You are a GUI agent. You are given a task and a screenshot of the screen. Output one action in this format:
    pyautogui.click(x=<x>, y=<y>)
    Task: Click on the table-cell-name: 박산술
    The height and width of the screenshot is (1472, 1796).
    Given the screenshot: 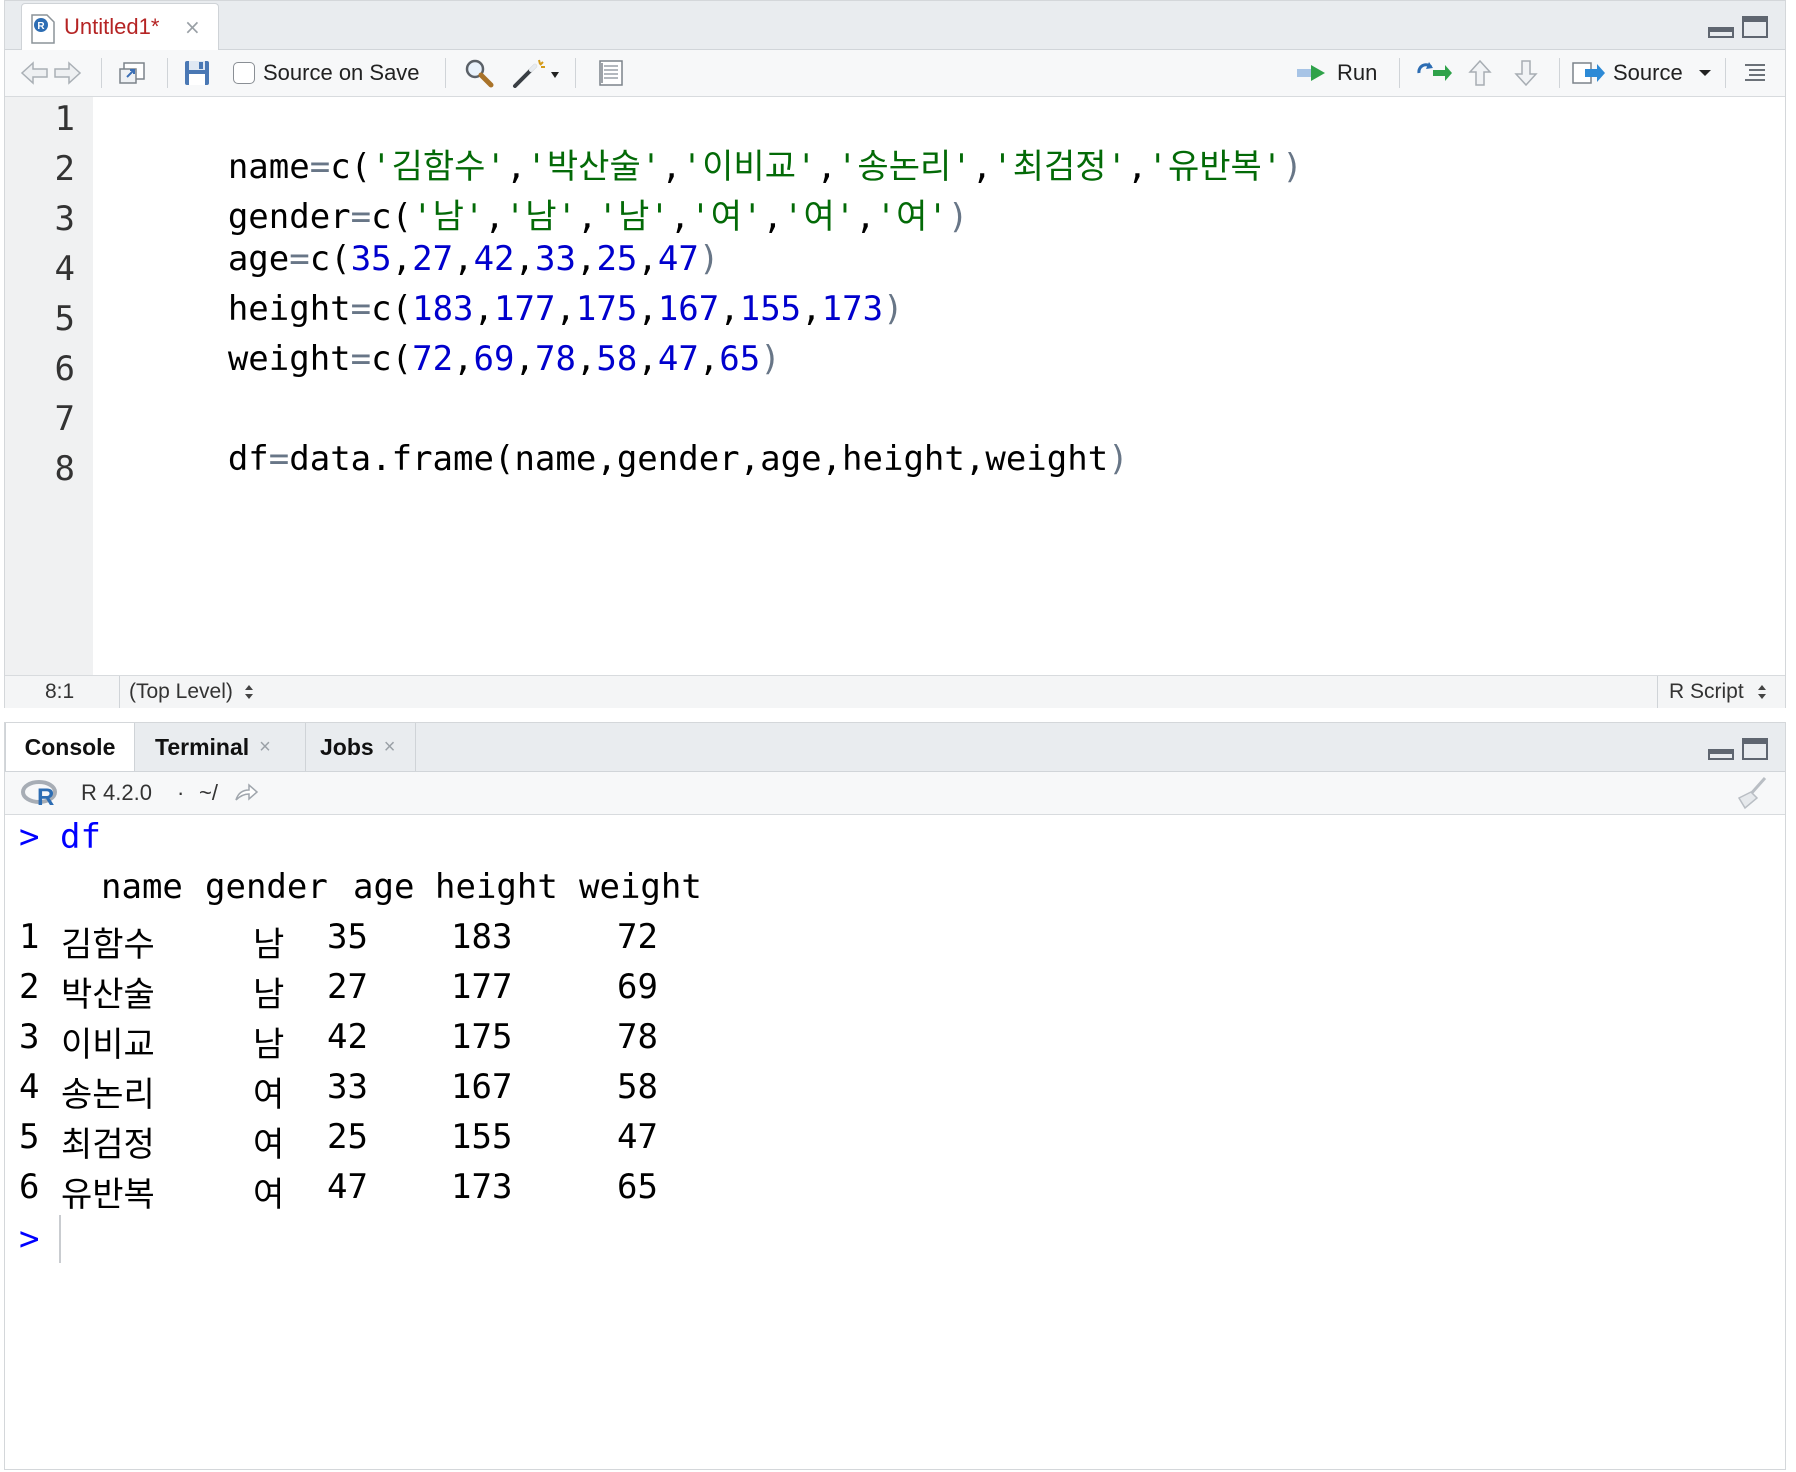 What is the action you would take?
    pyautogui.click(x=108, y=995)
    